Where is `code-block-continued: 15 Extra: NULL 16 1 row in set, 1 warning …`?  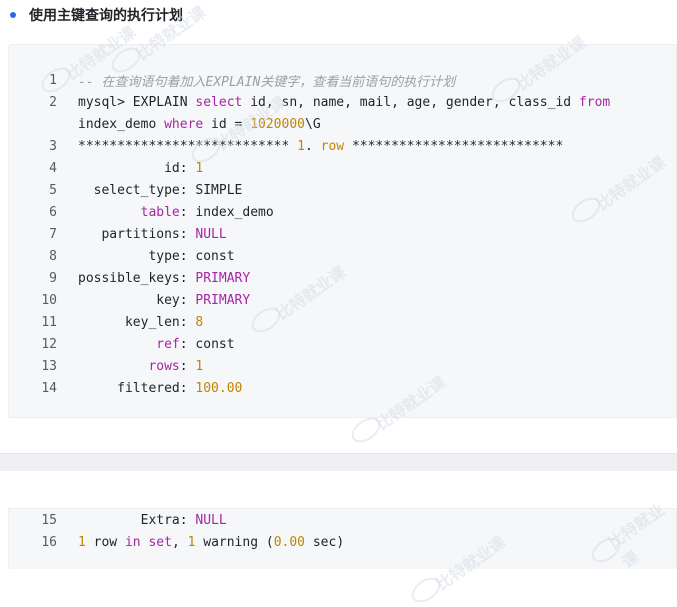
code-block-continued: 15 Extra: NULL 16 1 row in set, 1 warning … is located at coordinates (342, 538).